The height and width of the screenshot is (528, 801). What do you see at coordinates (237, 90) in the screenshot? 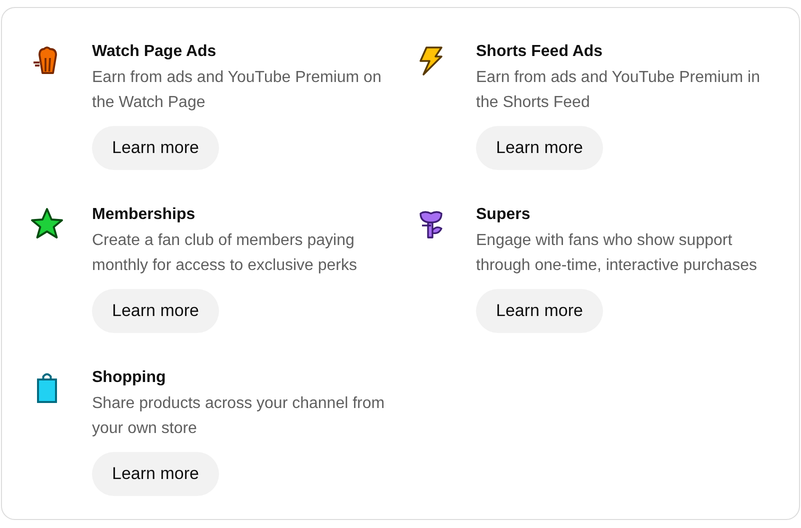
I see `feature-description: Earn from ads and YouTube Premium on the Watch Page` at bounding box center [237, 90].